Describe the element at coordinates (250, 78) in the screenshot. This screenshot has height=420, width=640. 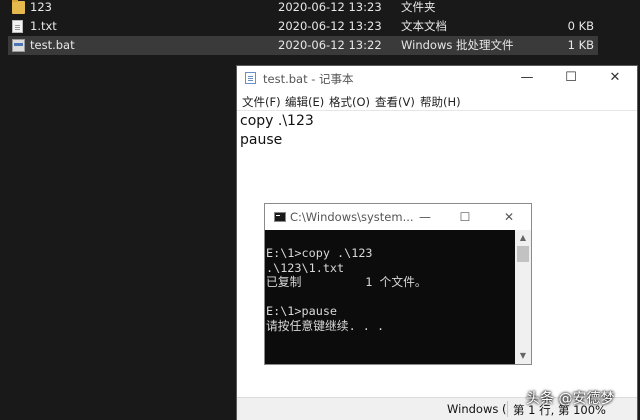
I see `notepad-icon` at that location.